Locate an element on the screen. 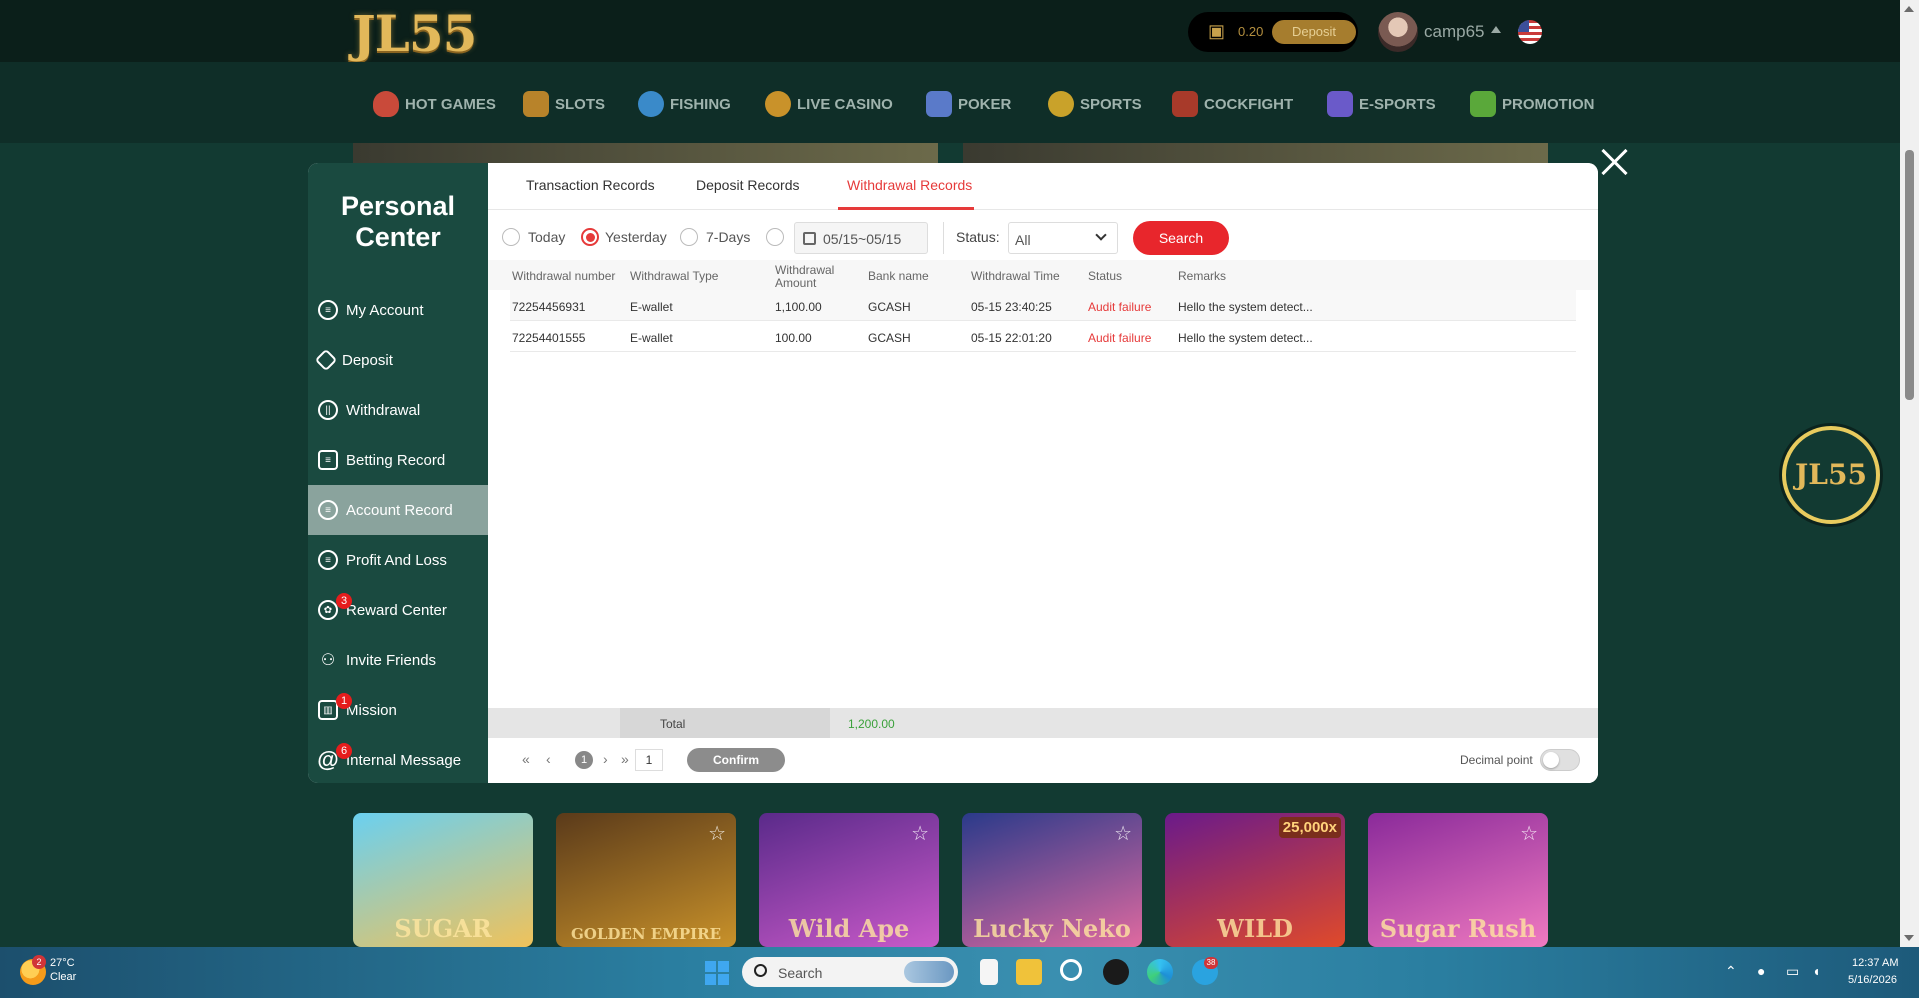 This screenshot has height=998, width=1919. calendar-icon is located at coordinates (809, 238).